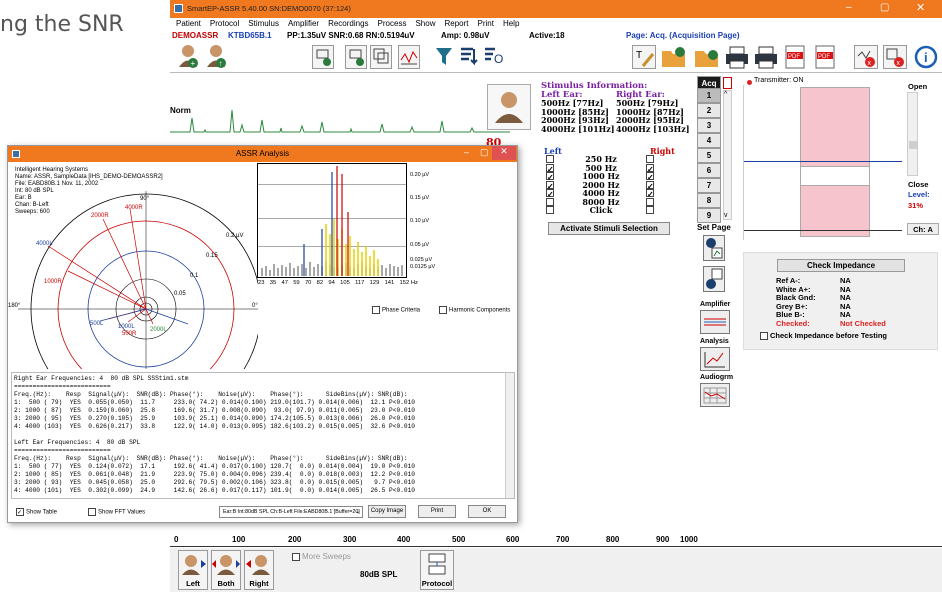 Image resolution: width=942 pixels, height=592 pixels. Describe the element at coordinates (226, 570) in the screenshot. I see `both-ears-button: Both` at that location.